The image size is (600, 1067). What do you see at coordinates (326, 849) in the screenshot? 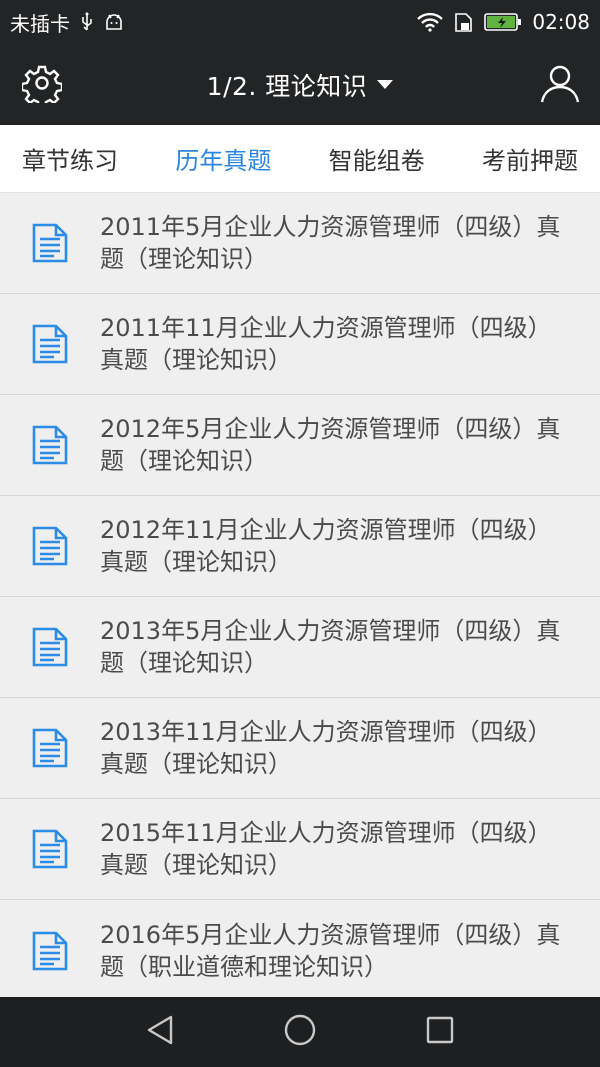
I see `item-title: 2015年11月企业人力资源管理师（四级）真题（理论知识）` at bounding box center [326, 849].